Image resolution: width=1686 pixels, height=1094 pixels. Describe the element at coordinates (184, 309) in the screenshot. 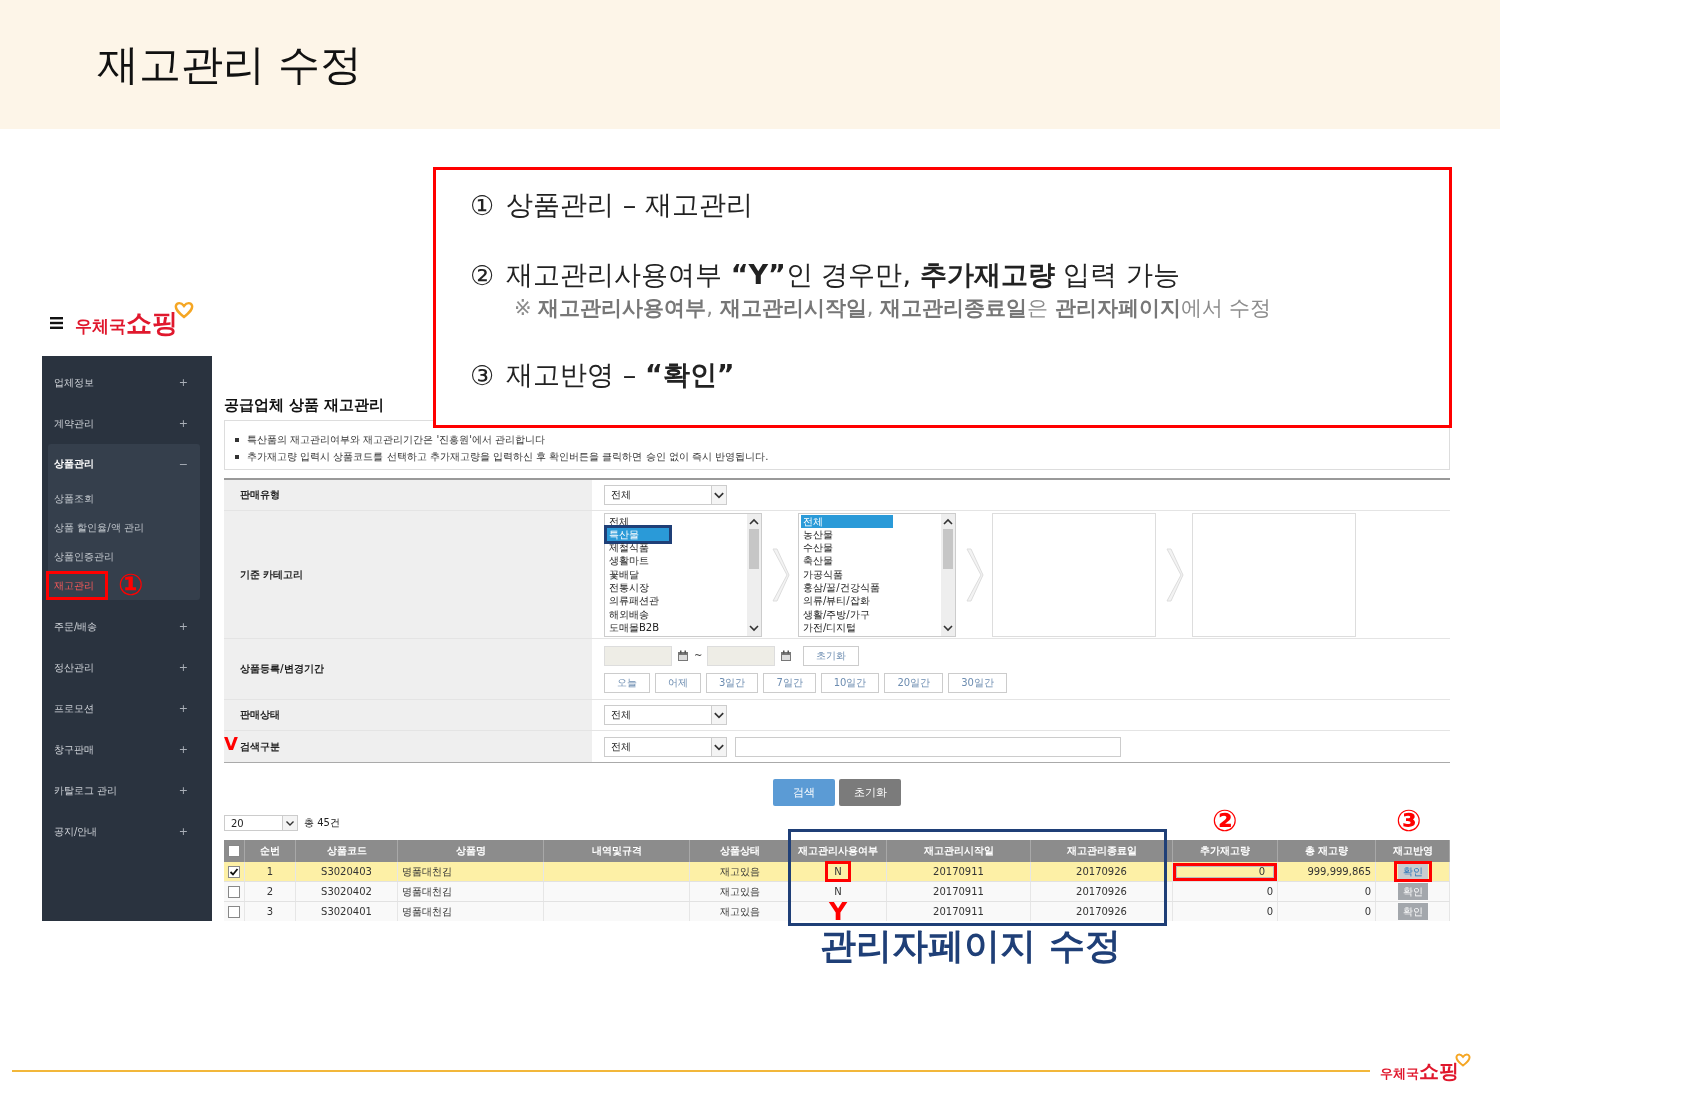

I see `heart-icon` at that location.